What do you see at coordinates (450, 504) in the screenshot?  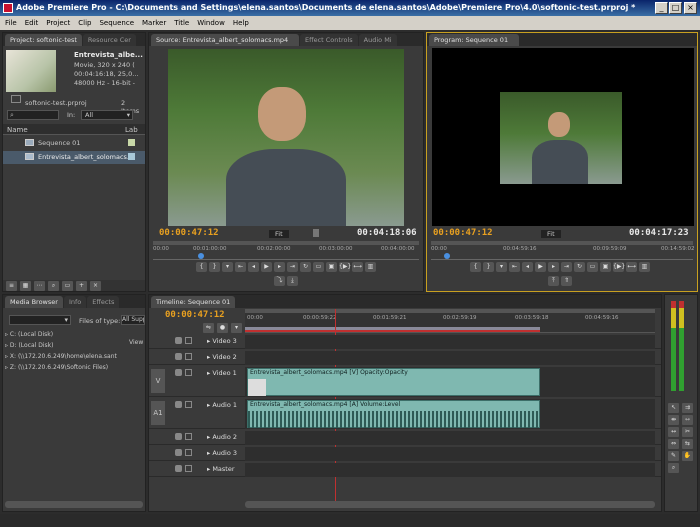 I see `timeline-scrollbar` at bounding box center [450, 504].